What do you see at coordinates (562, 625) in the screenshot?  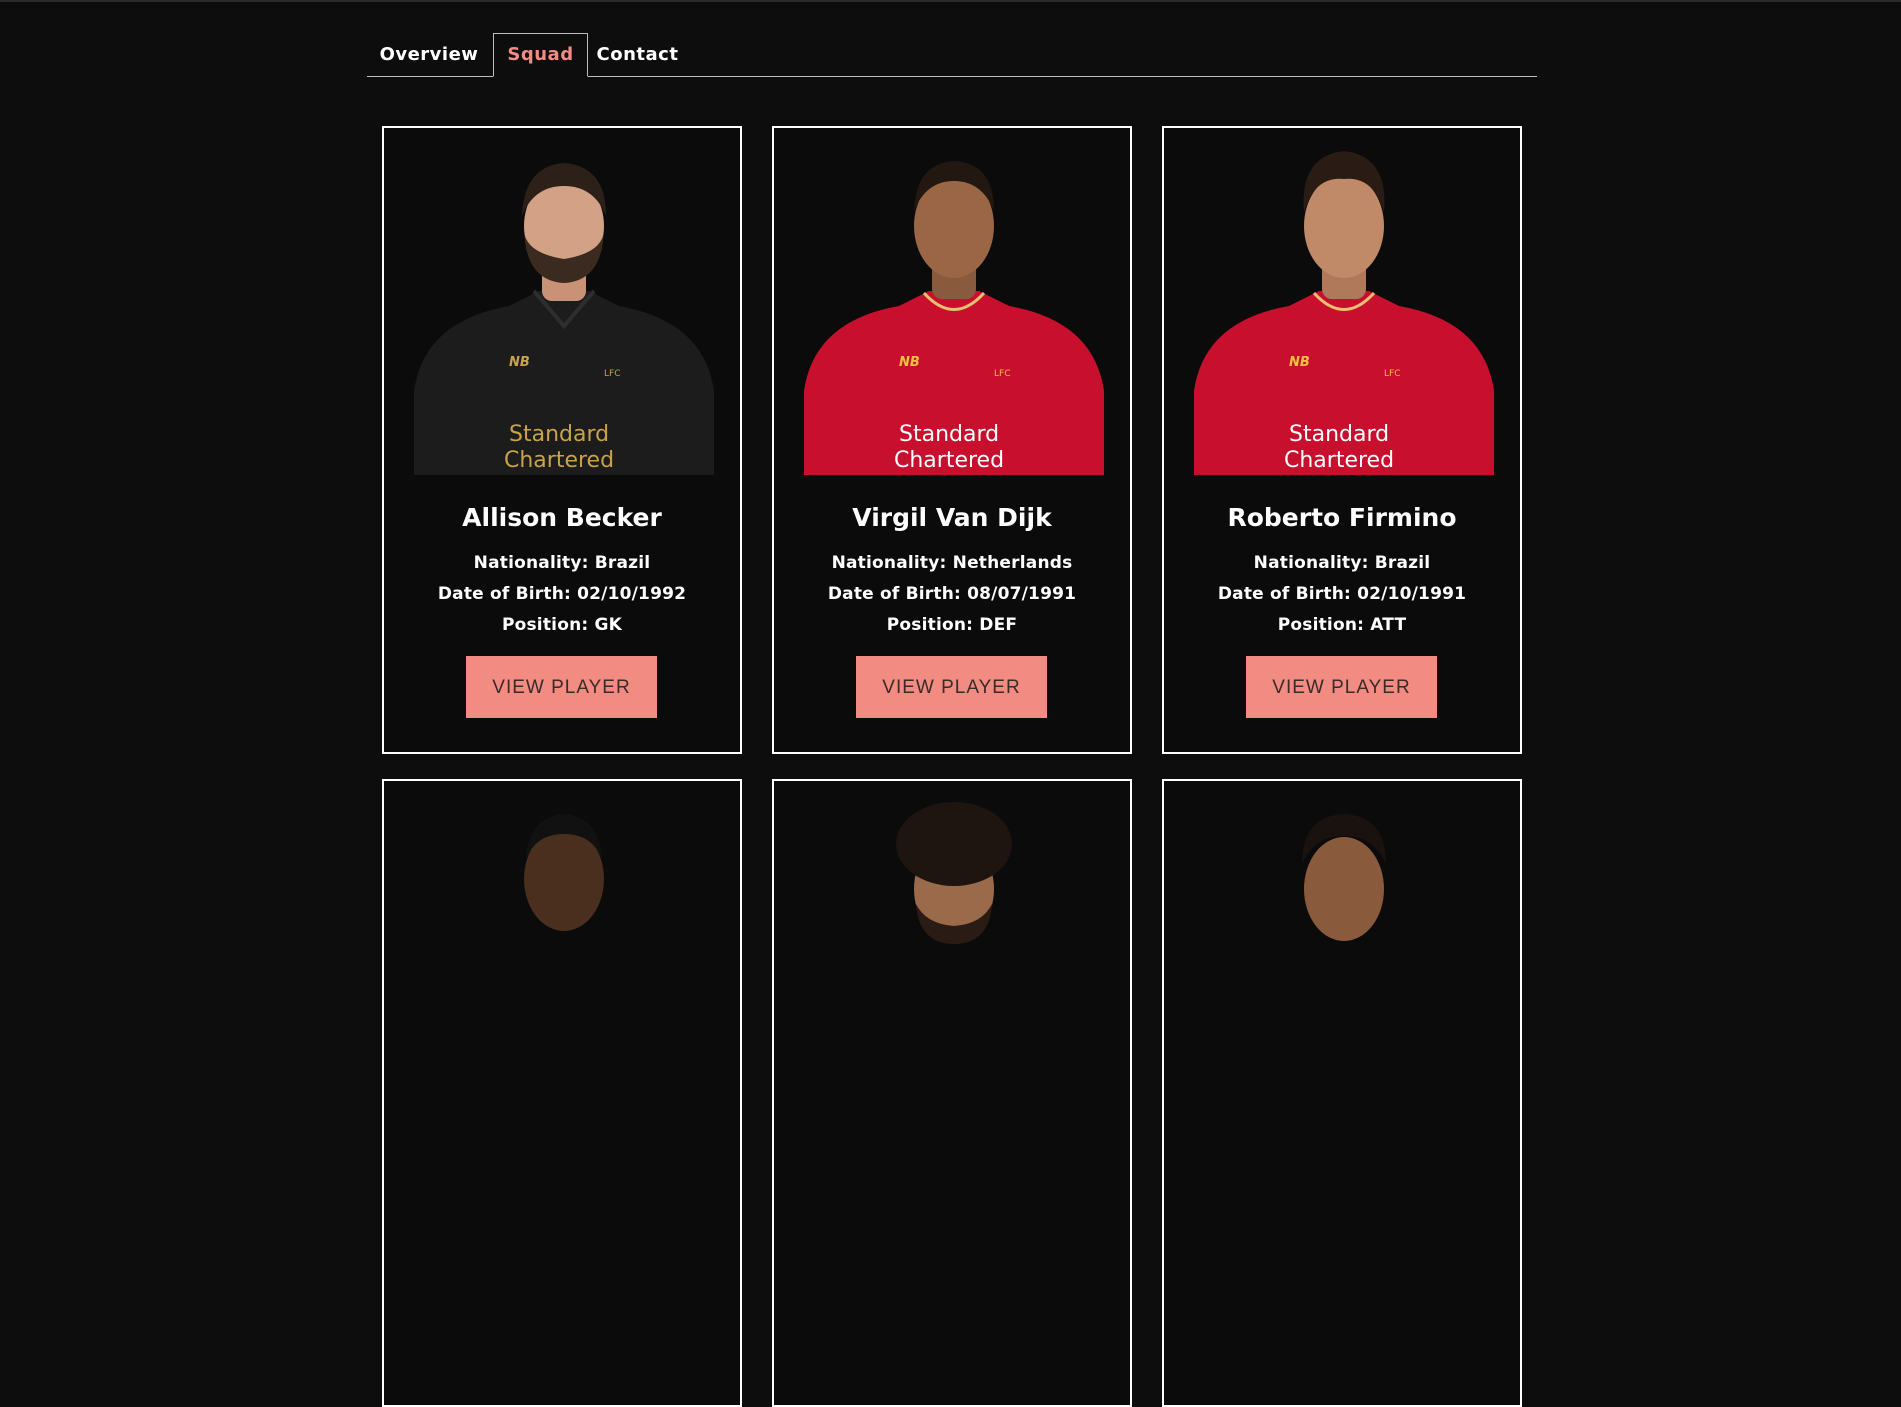 I see `player-position: Position: GK` at bounding box center [562, 625].